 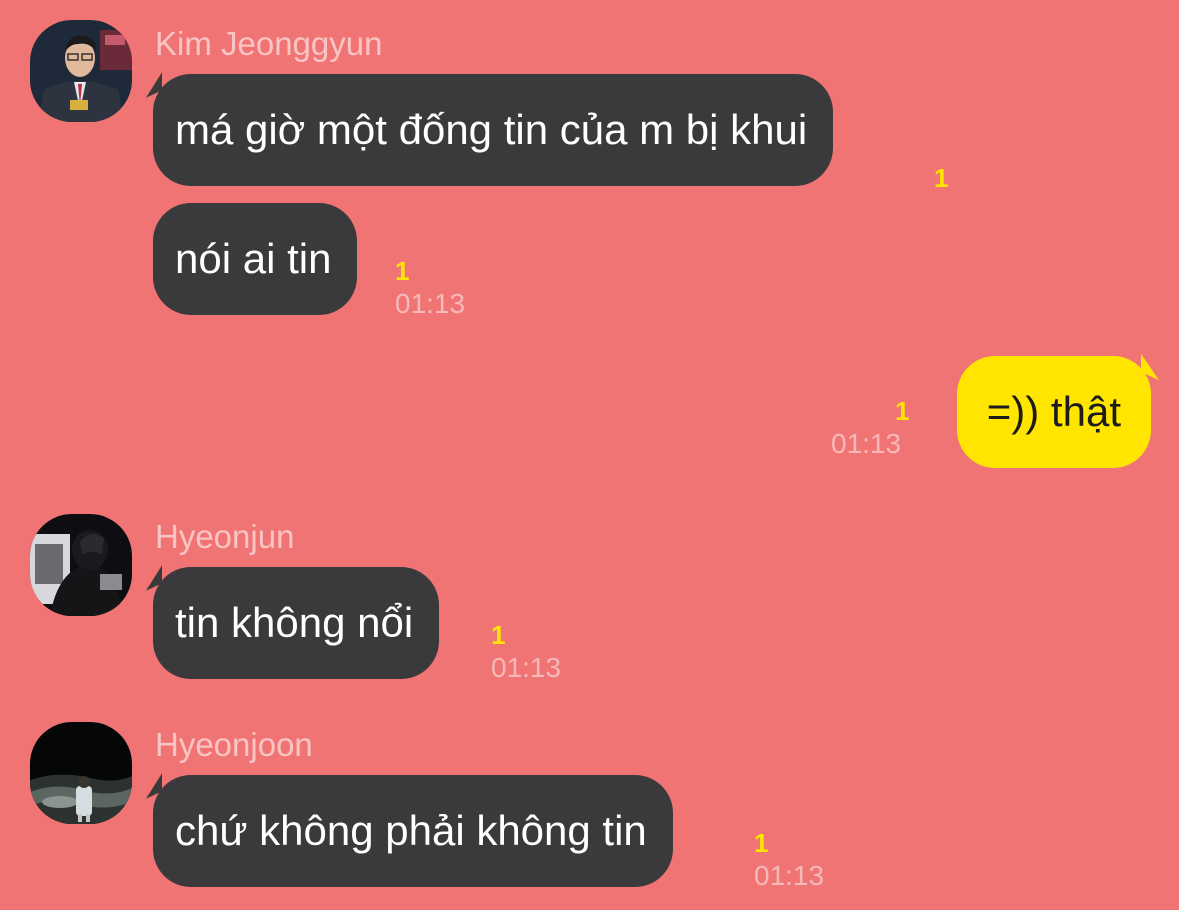 I want to click on message-text: nói ai tin, so click(x=253, y=258).